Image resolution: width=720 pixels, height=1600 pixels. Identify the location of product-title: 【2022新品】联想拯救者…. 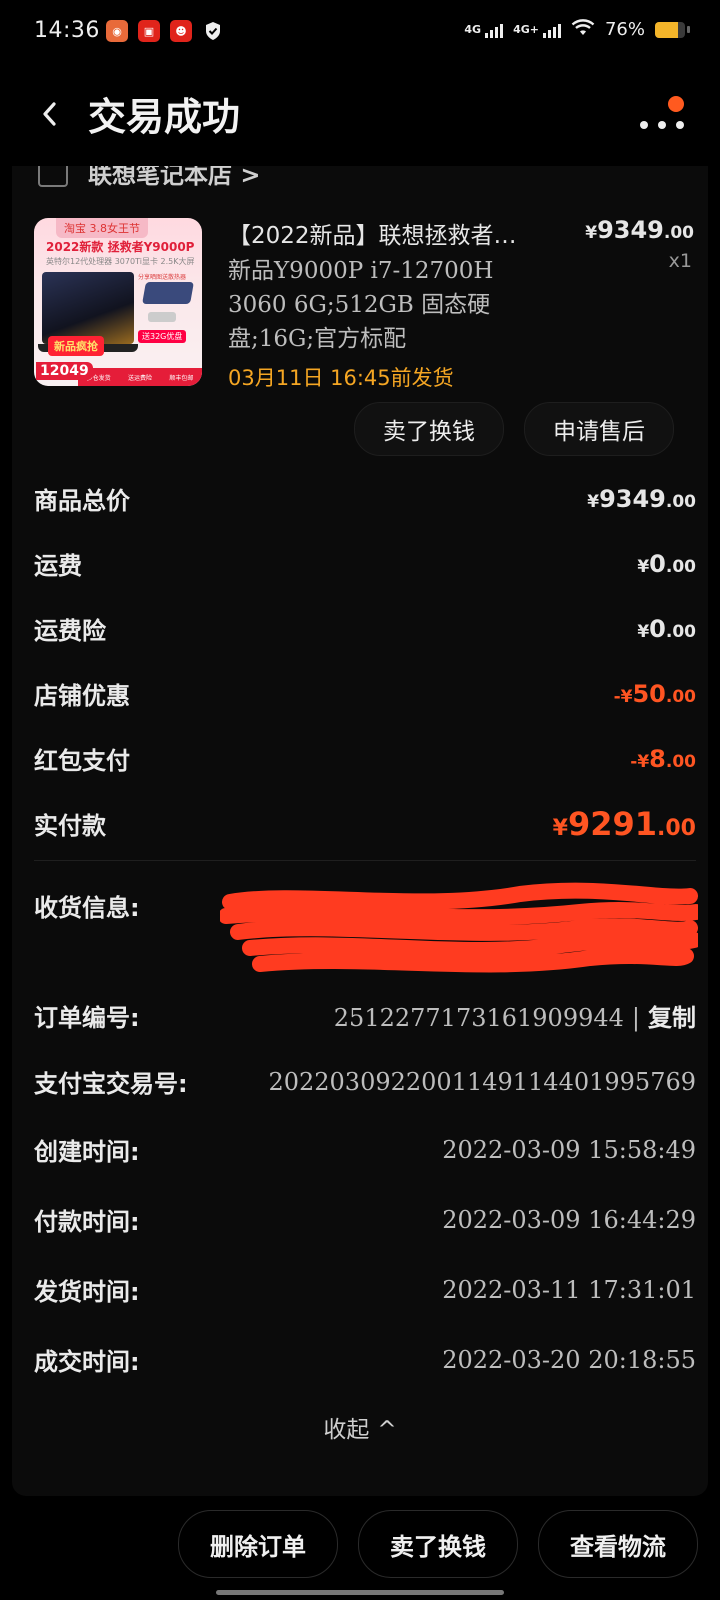
(393, 233).